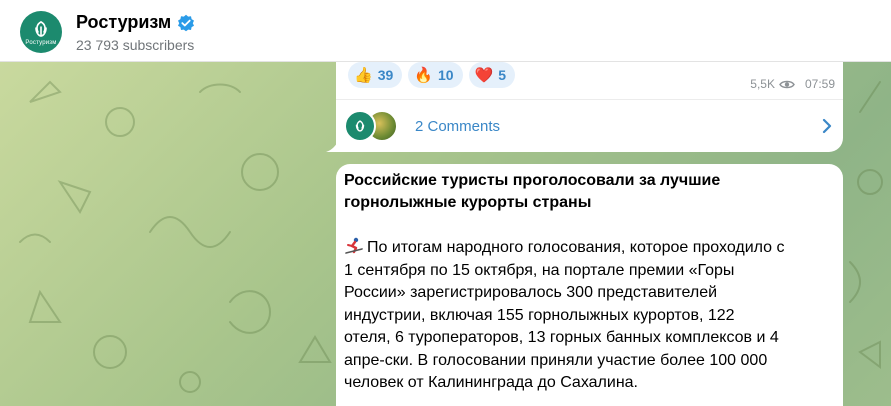 The image size is (891, 406). I want to click on commenter-avatar, so click(360, 126).